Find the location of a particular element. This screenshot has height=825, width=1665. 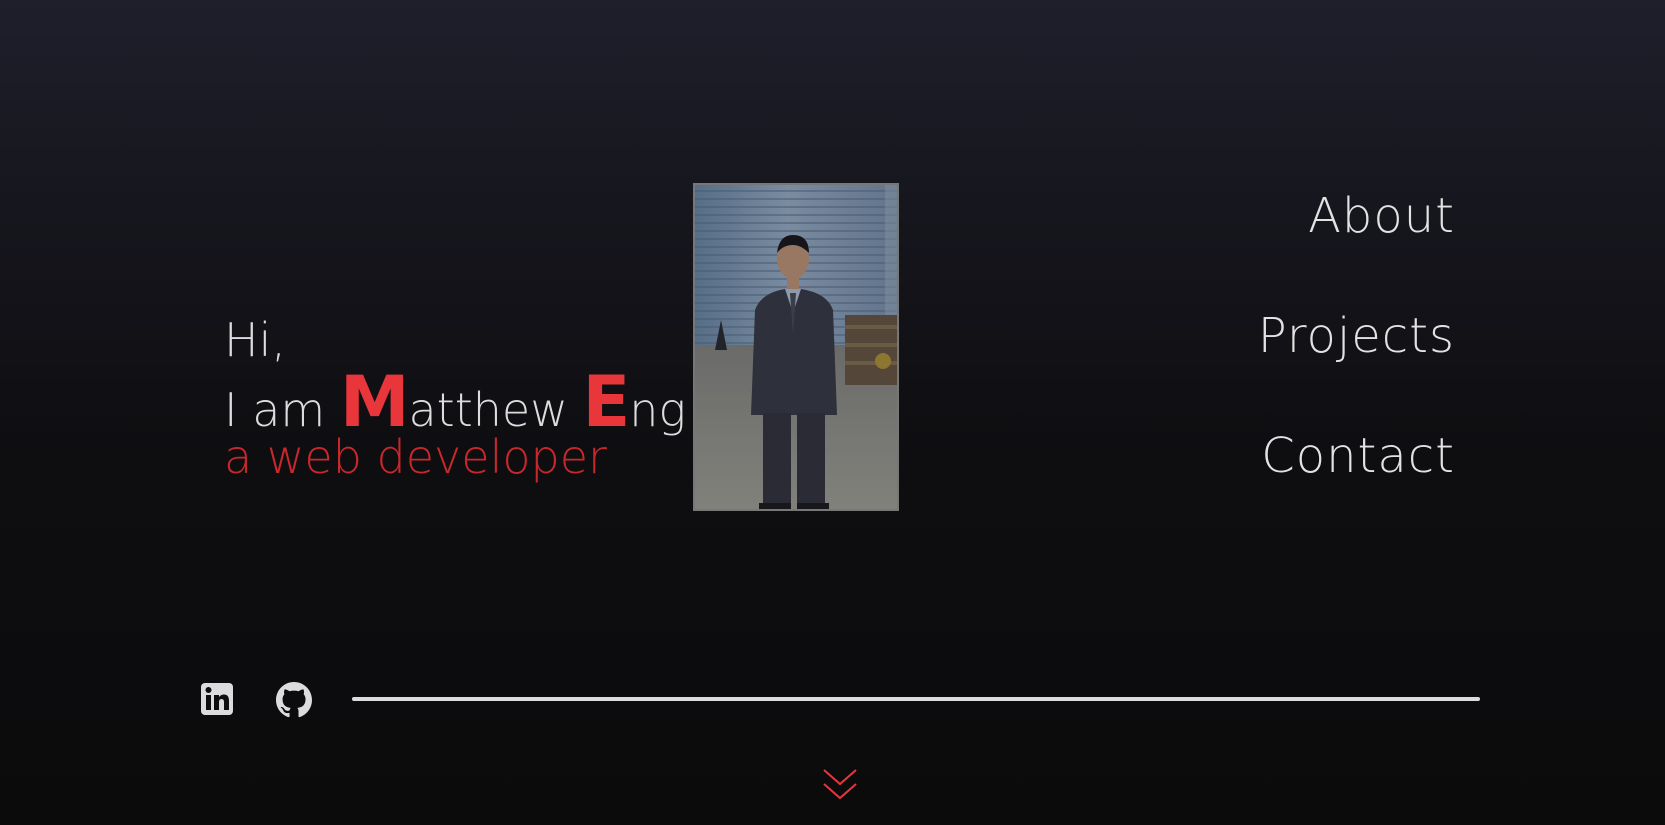

hero-intro: Hi, I am Matthew Eng a web developer is located at coordinates (455, 397).